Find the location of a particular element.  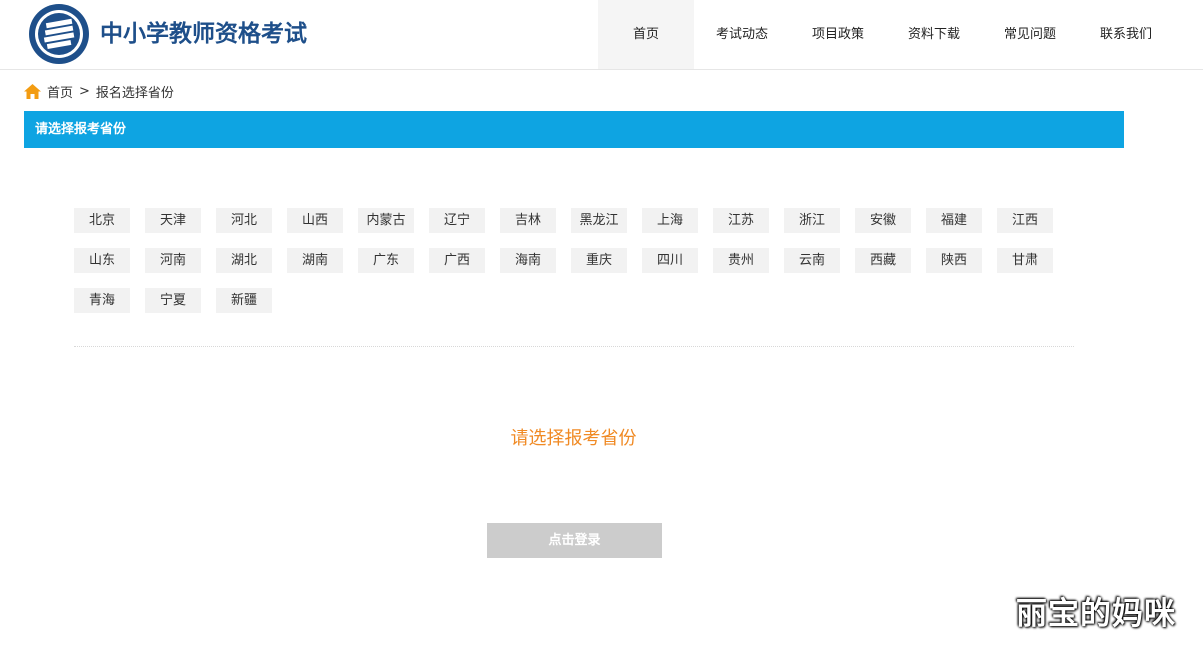

watermark-text: 丽宝的妈咪 is located at coordinates (1096, 614).